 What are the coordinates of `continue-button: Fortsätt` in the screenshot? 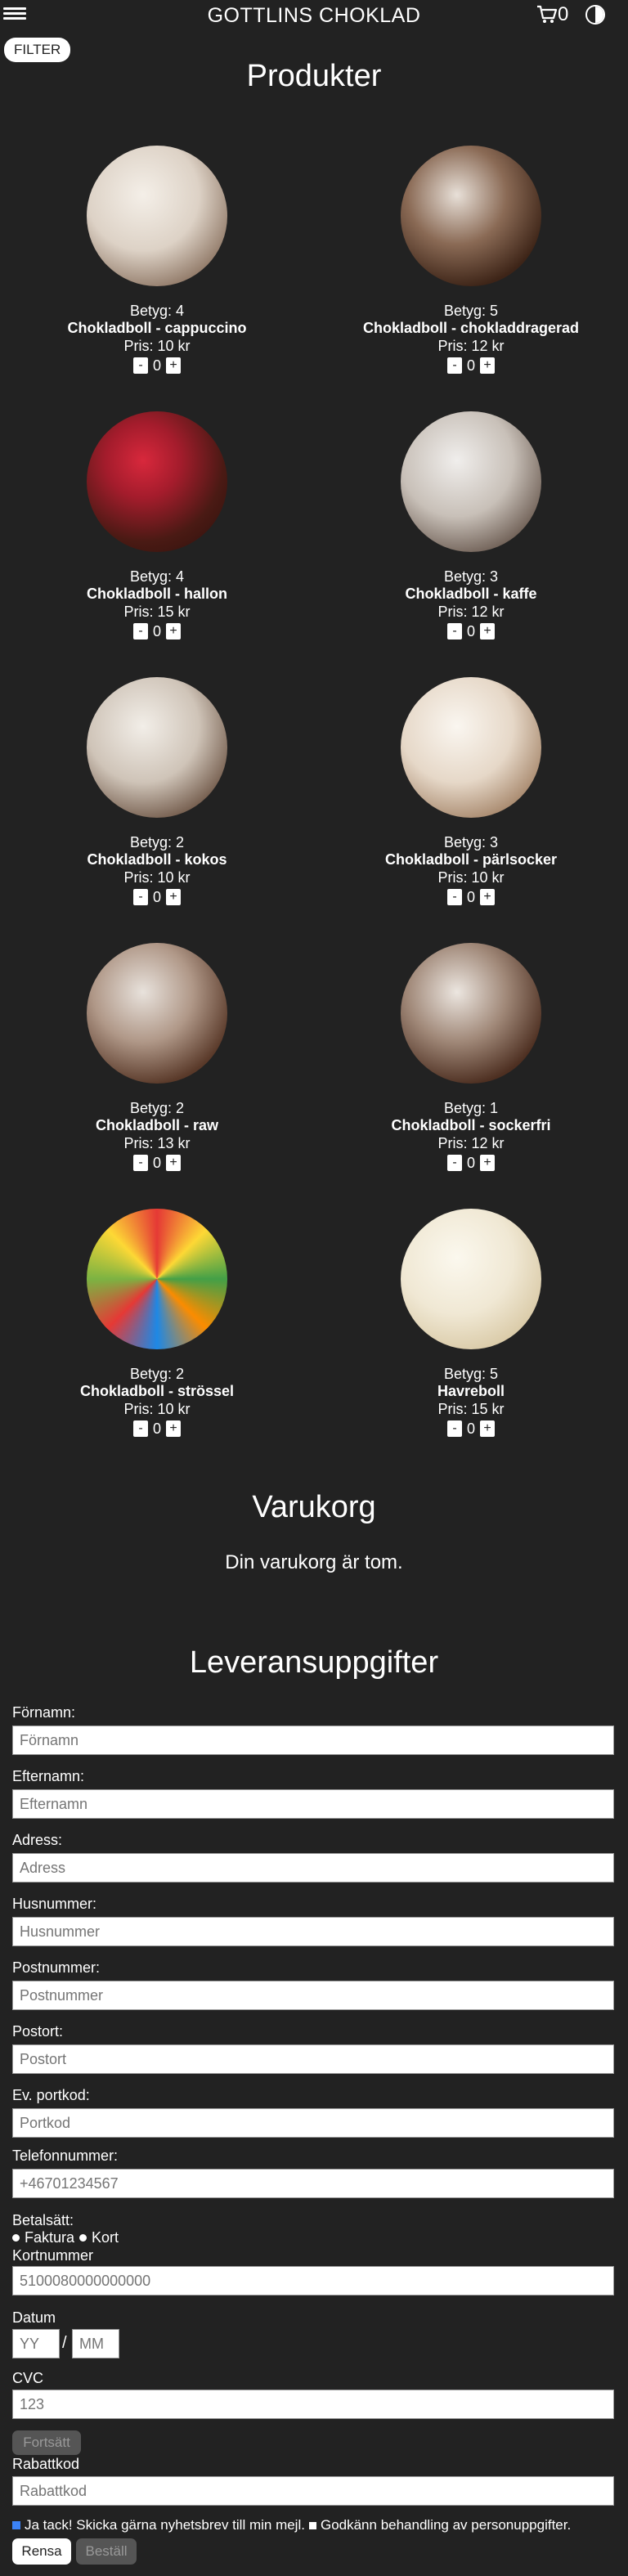 It's located at (46, 2443).